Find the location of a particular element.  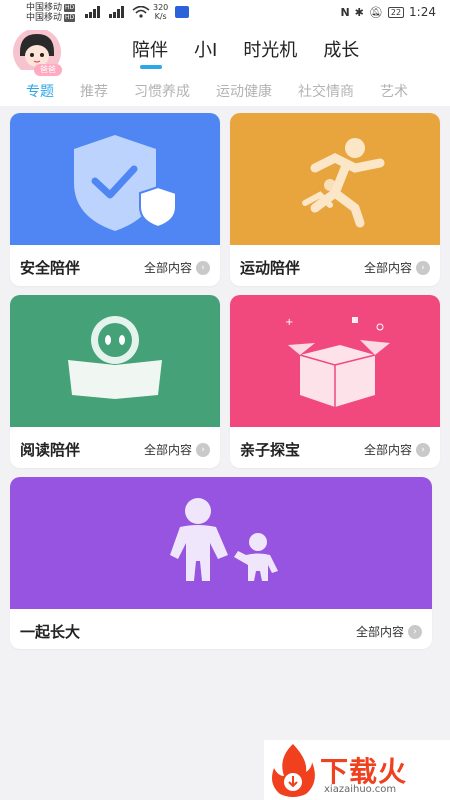

watermark-url: xiazaihuo.com is located at coordinates (360, 789).